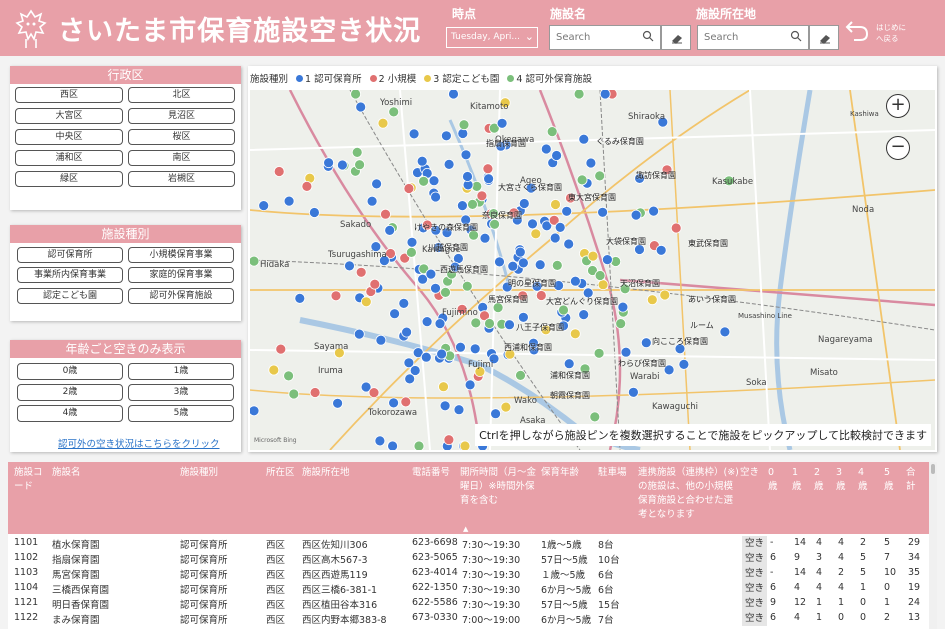 Image resolution: width=945 pixels, height=629 pixels. I want to click on table-scrollbar, so click(933, 545).